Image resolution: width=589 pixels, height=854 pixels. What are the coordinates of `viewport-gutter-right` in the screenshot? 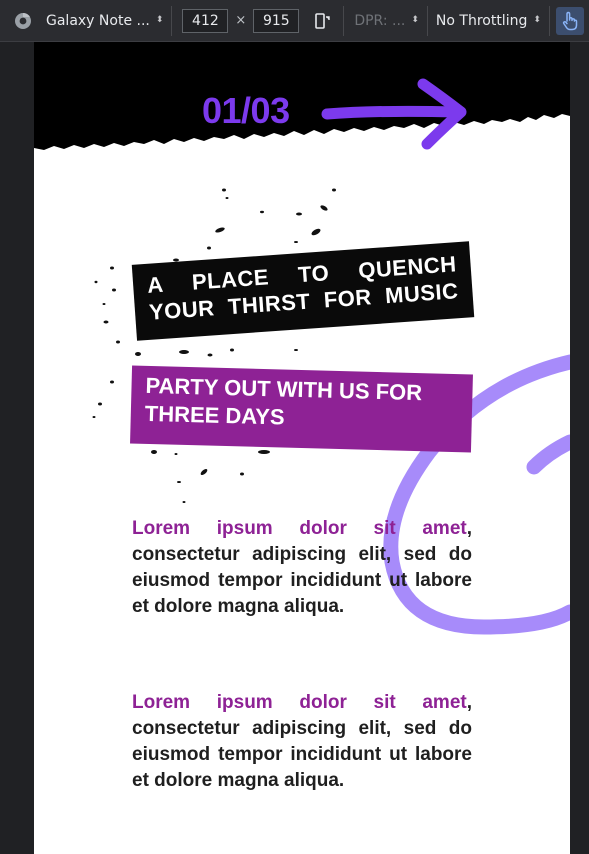 It's located at (579, 448).